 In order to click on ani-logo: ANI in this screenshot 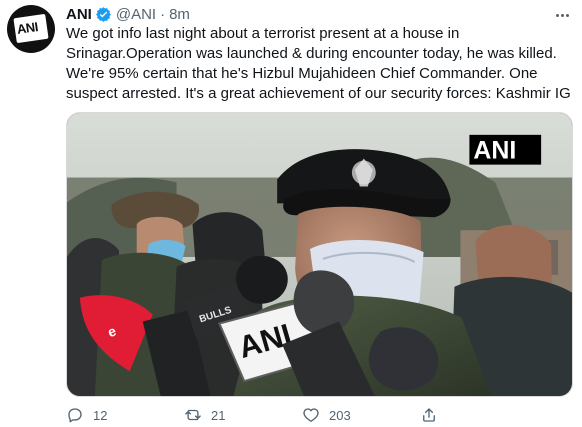, I will do `click(31, 28)`.